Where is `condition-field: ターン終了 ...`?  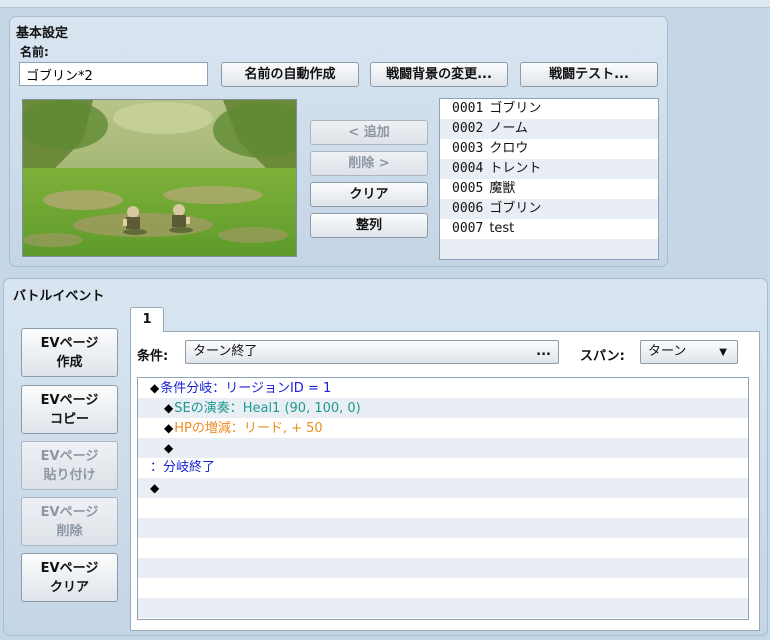
condition-field: ターン終了 ... is located at coordinates (372, 352).